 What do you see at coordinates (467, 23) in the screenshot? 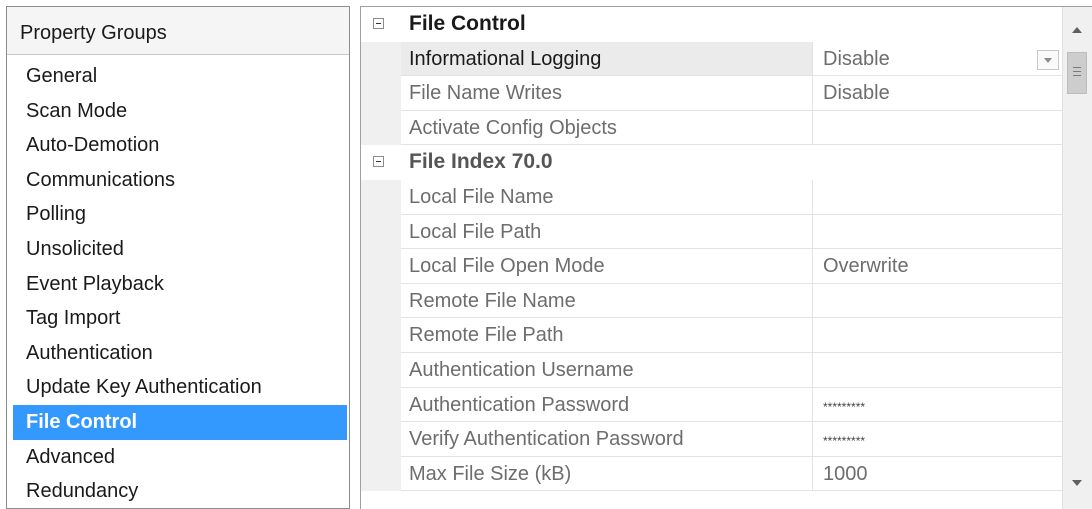
I see `category-title: File Control` at bounding box center [467, 23].